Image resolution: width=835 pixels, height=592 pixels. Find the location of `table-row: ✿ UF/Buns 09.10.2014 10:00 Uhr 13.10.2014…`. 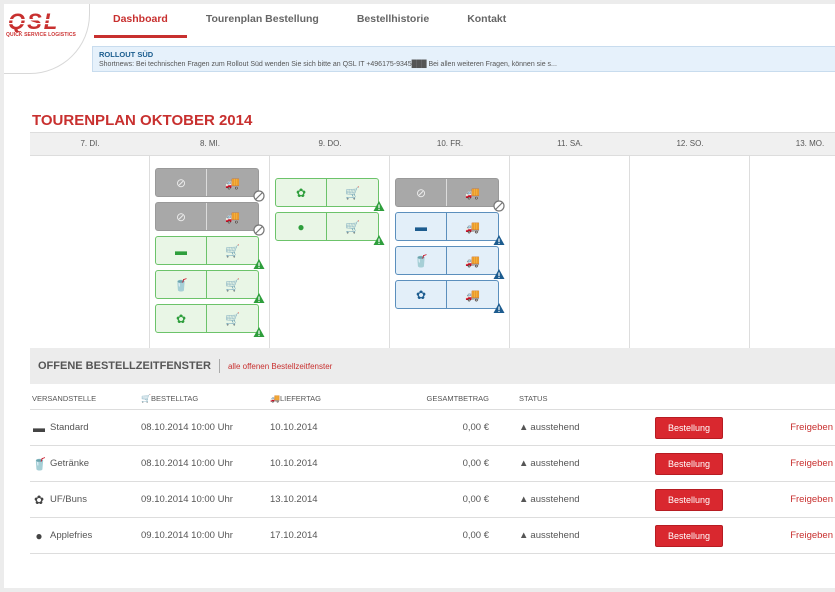

table-row: ✿ UF/Buns 09.10.2014 10:00 Uhr 13.10.2014… is located at coordinates (432, 500).